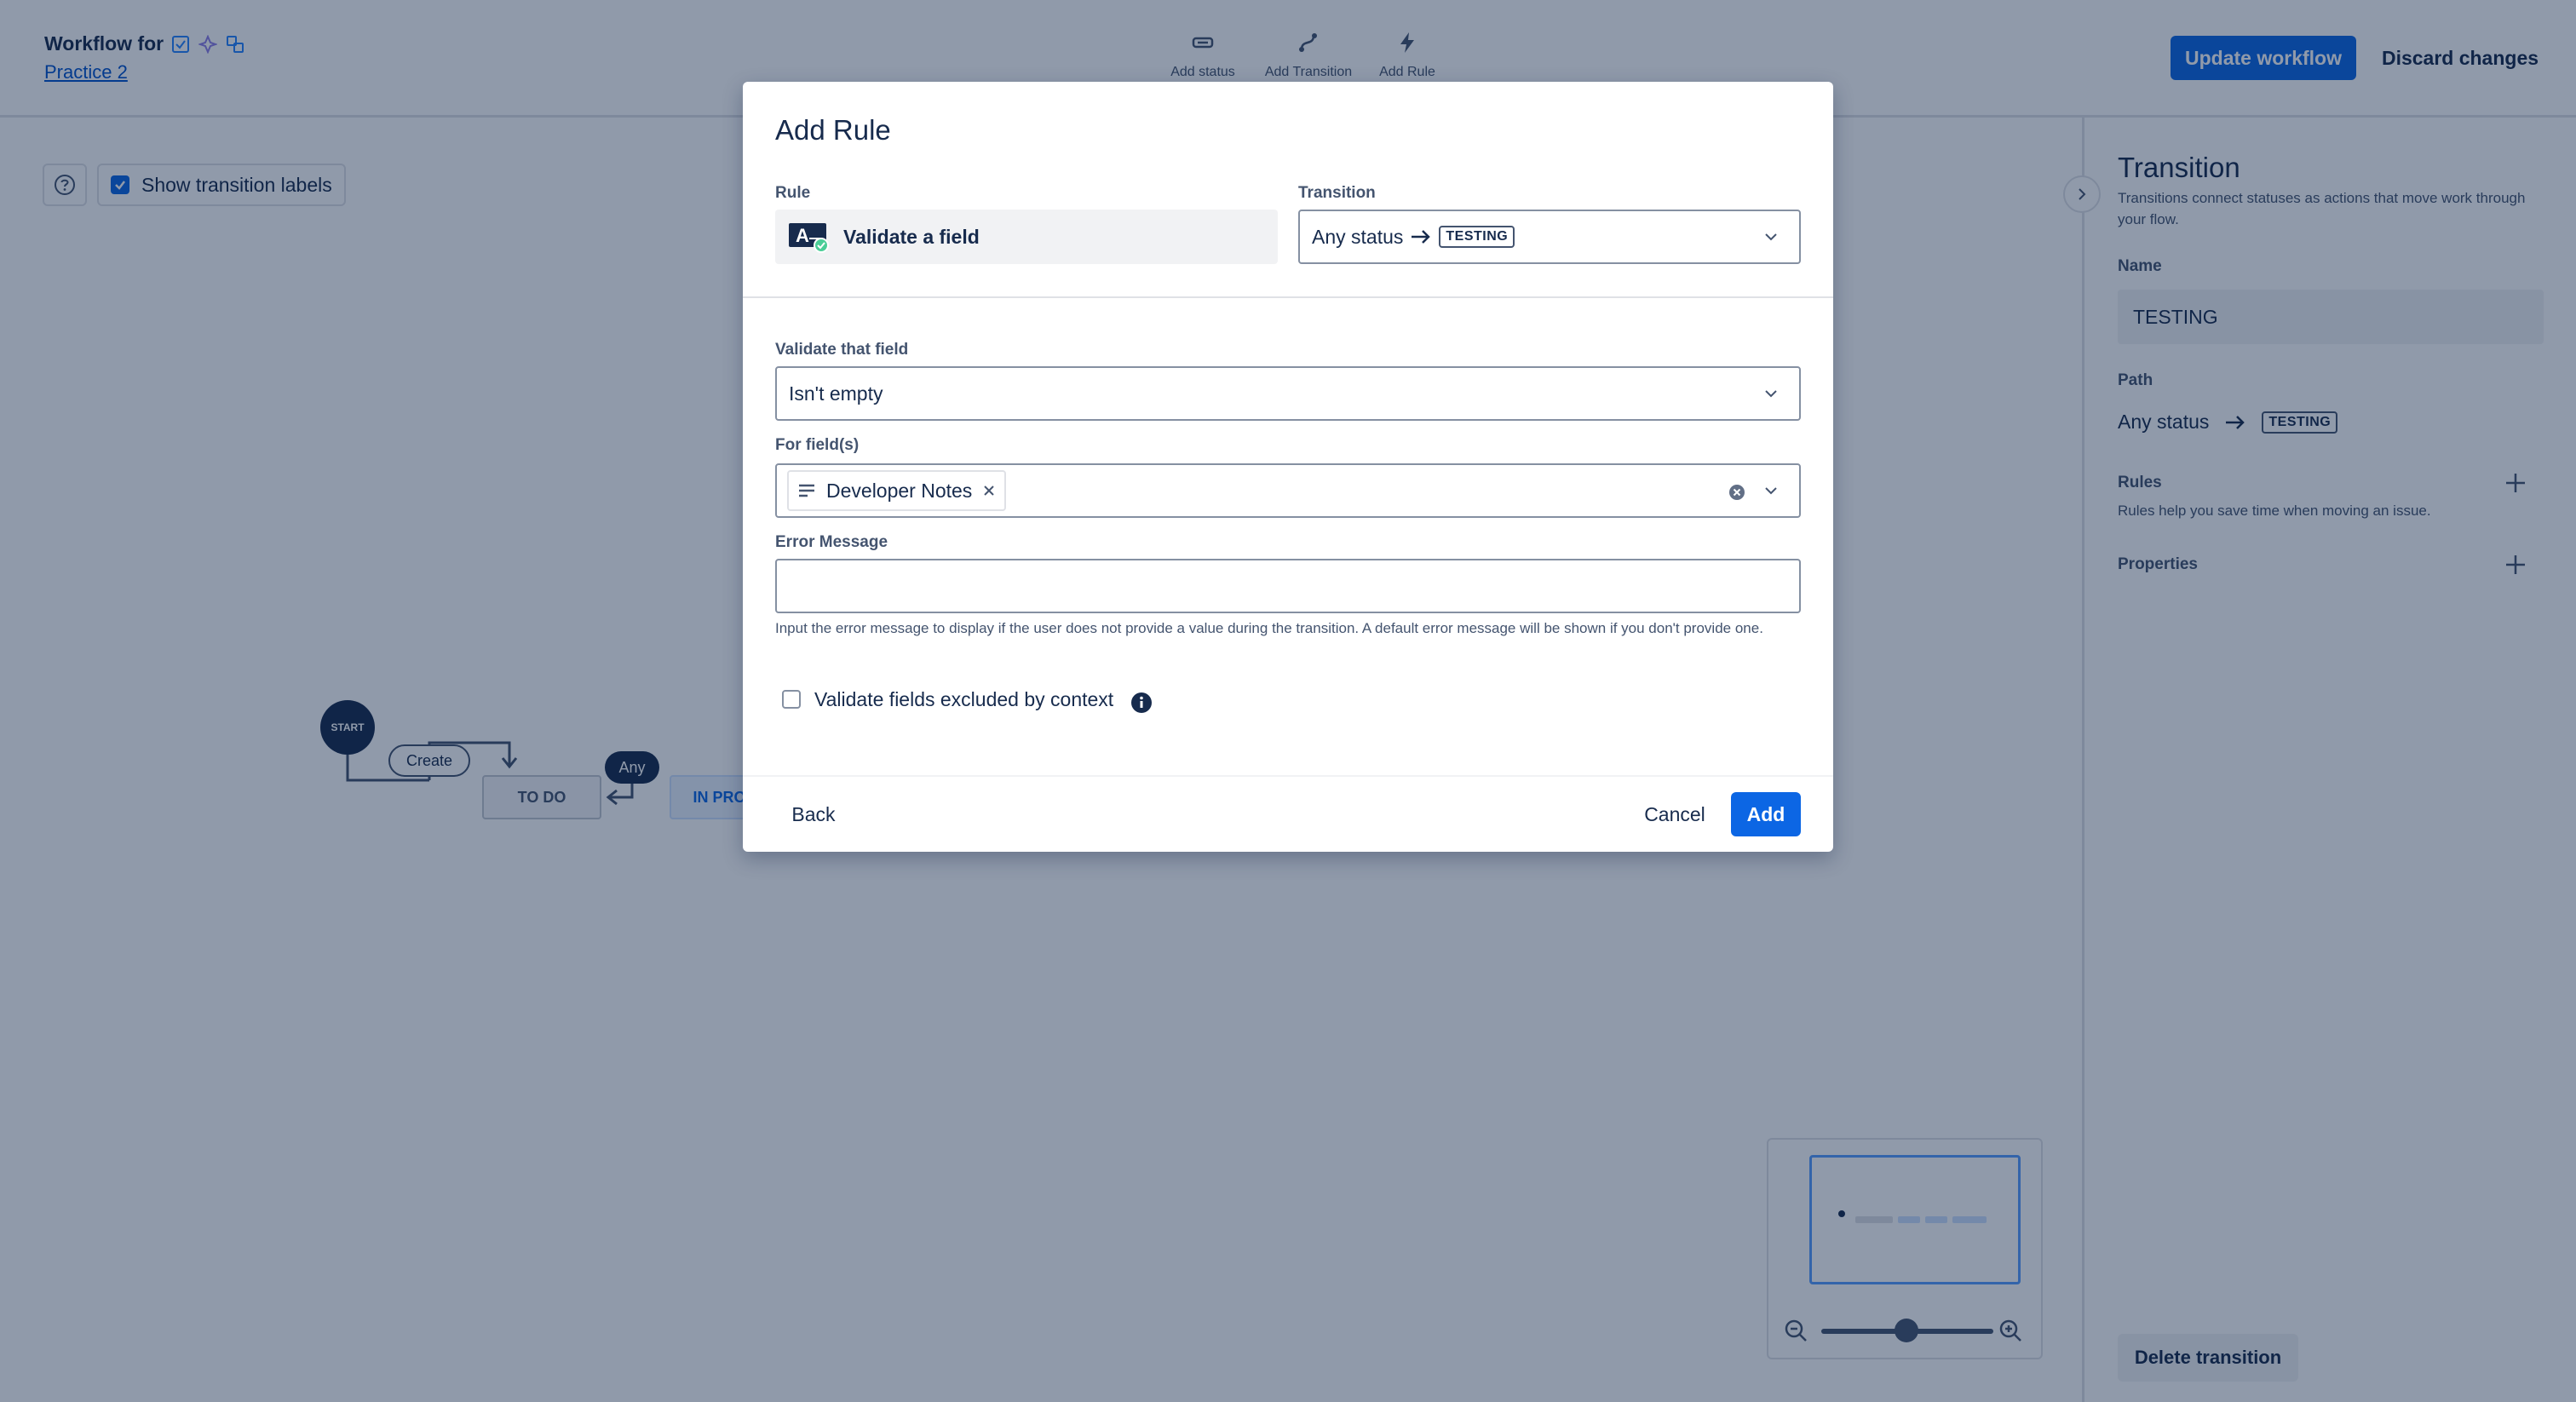 This screenshot has height=1402, width=2576. Describe the element at coordinates (1288, 393) in the screenshot. I see `validate-condition-select: Isn't empty` at that location.